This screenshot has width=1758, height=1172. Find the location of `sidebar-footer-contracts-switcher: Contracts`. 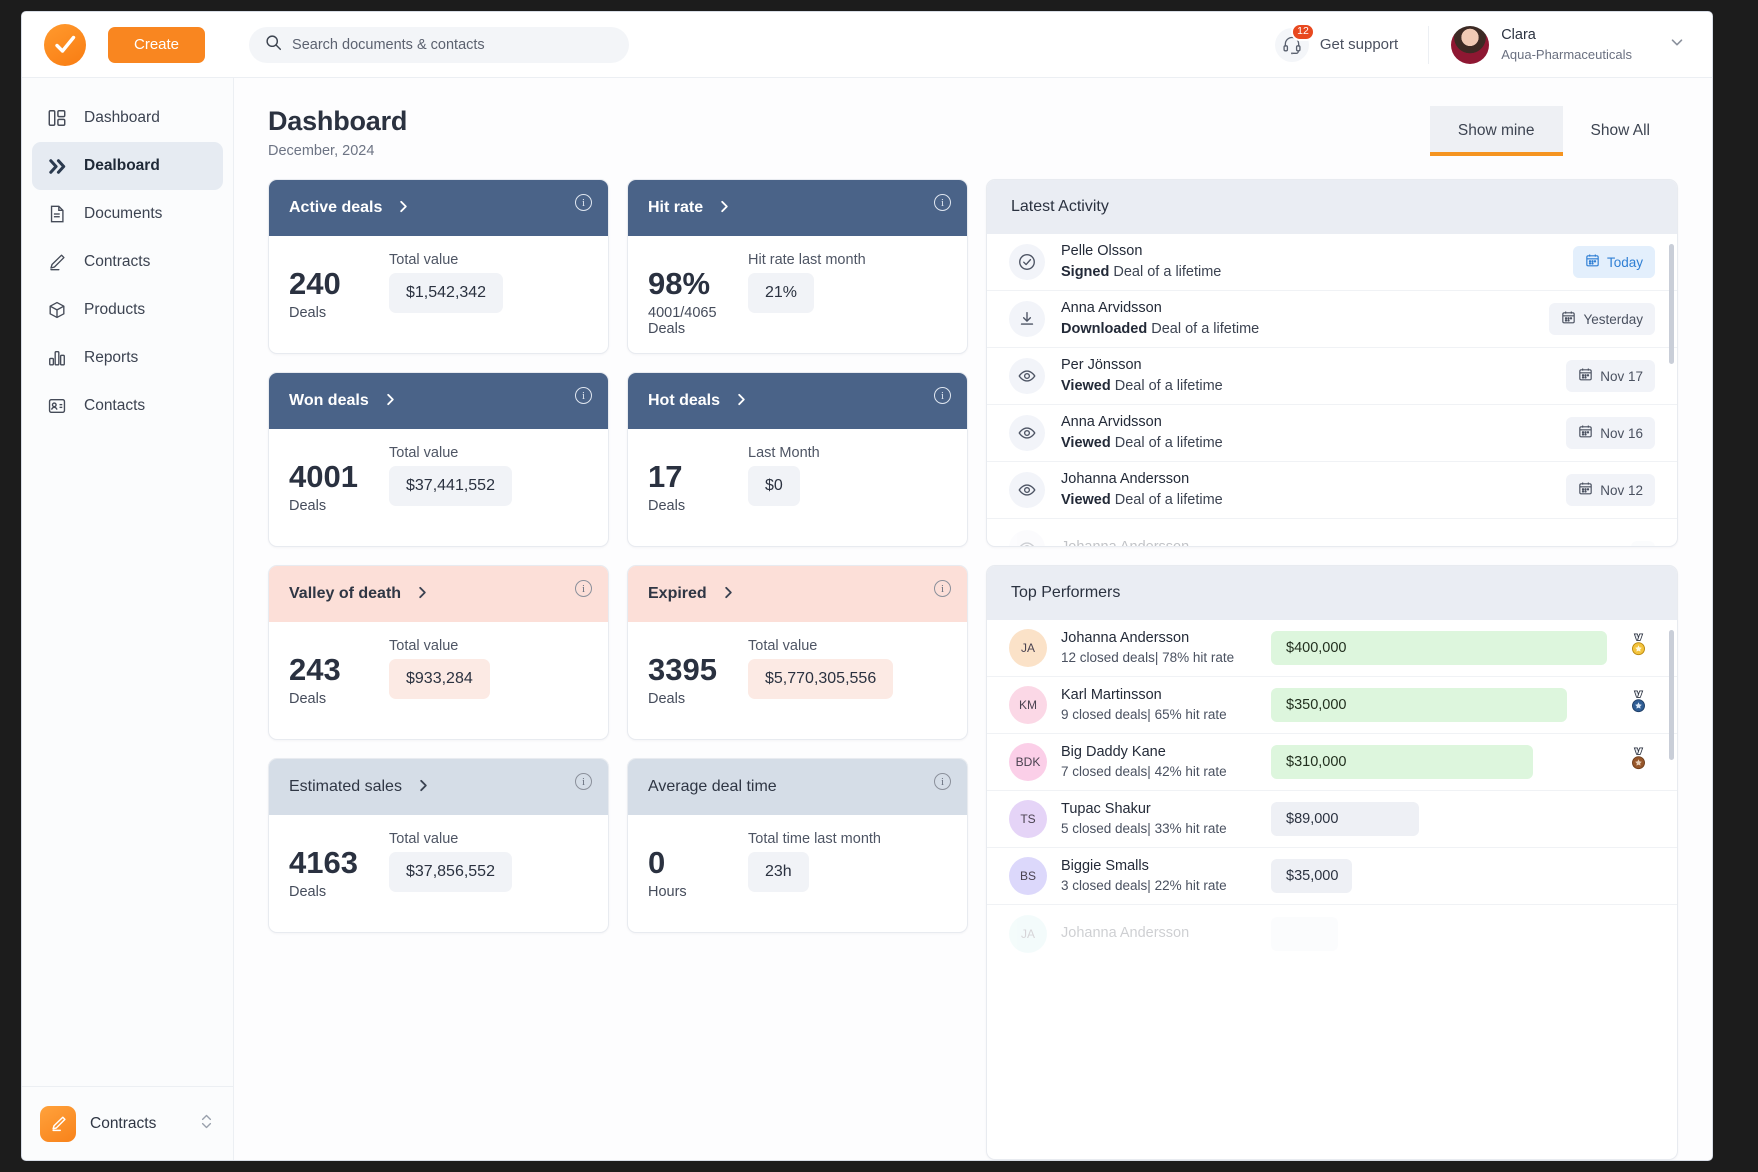

sidebar-footer-contracts-switcher: Contracts is located at coordinates (127, 1123).